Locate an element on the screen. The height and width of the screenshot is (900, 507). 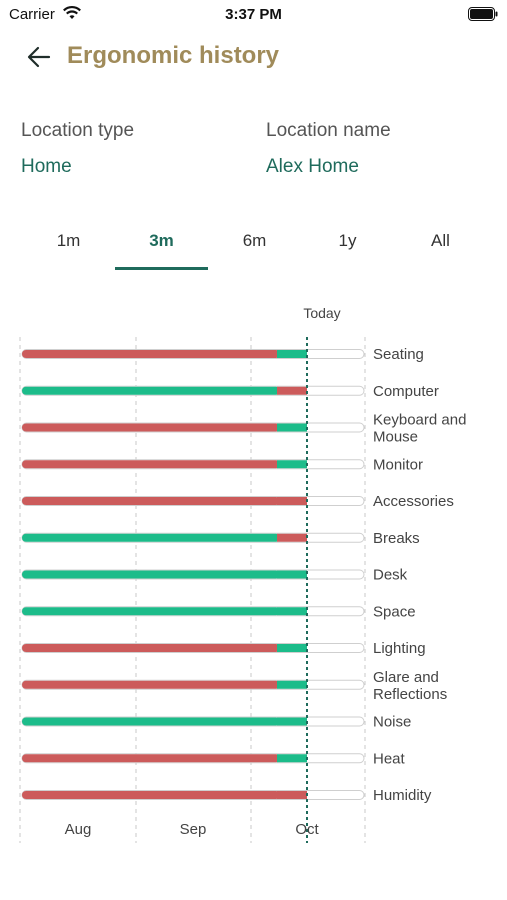
location-name-value: Alex Home is located at coordinates (312, 166).